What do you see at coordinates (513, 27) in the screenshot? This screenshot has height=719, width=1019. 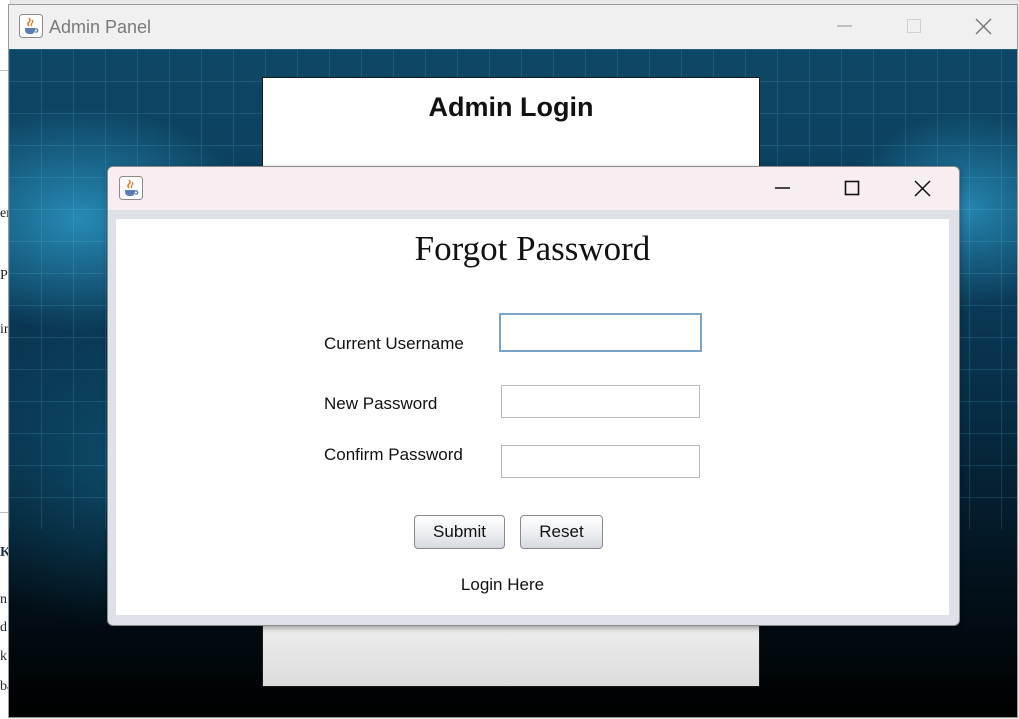 I see `main-window-titlebar: Admin Panel` at bounding box center [513, 27].